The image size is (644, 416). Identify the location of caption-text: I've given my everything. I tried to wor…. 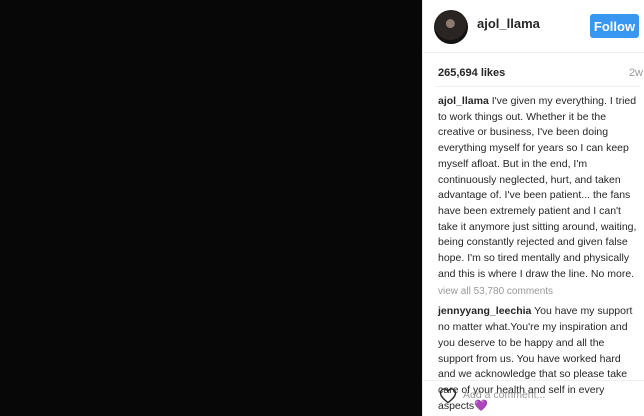
(537, 187).